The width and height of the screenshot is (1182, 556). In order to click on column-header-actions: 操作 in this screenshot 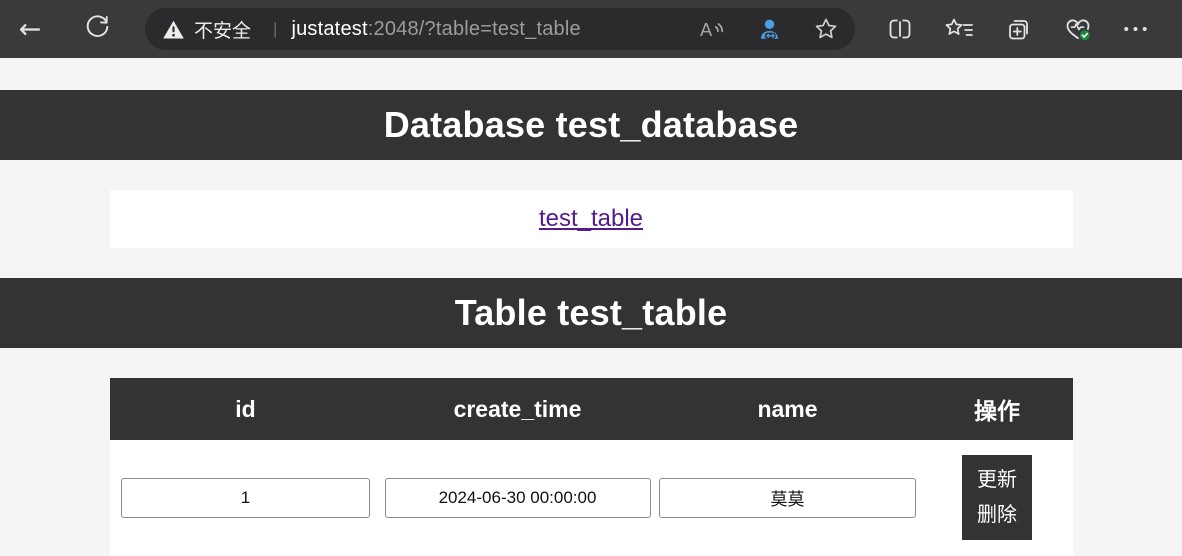, I will do `click(997, 411)`.